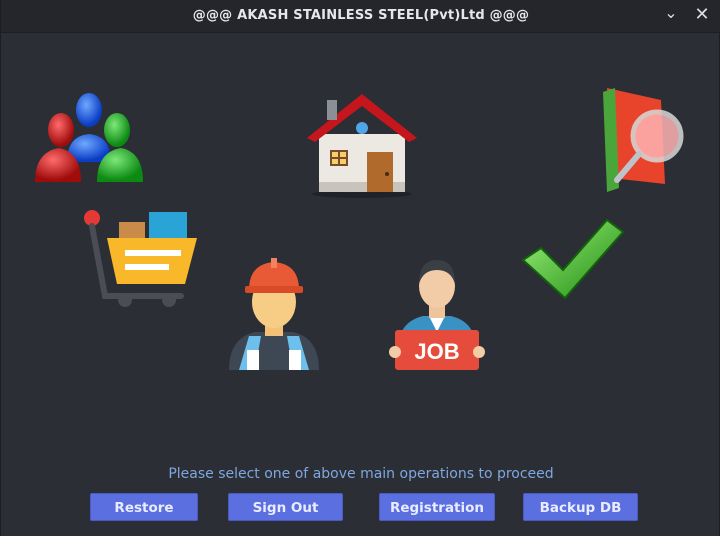 This screenshot has width=720, height=536. What do you see at coordinates (436, 314) in the screenshot?
I see `job-seeker-icon: JOB` at bounding box center [436, 314].